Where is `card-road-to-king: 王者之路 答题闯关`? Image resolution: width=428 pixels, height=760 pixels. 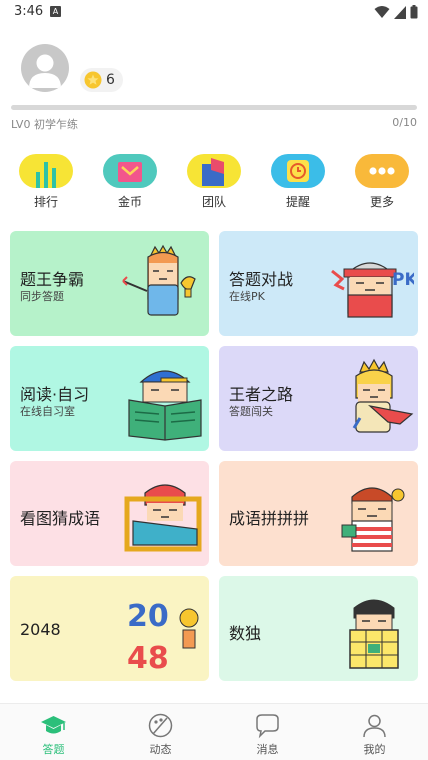 card-road-to-king: 王者之路 答题闯关 is located at coordinates (318, 398).